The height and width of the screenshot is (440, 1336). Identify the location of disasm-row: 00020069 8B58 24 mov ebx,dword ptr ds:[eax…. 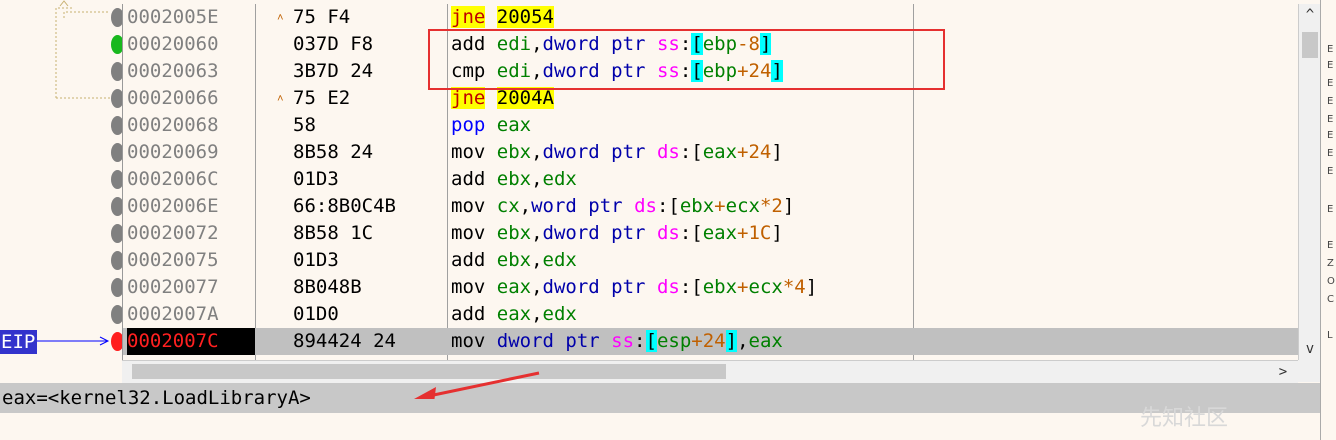
(711, 152).